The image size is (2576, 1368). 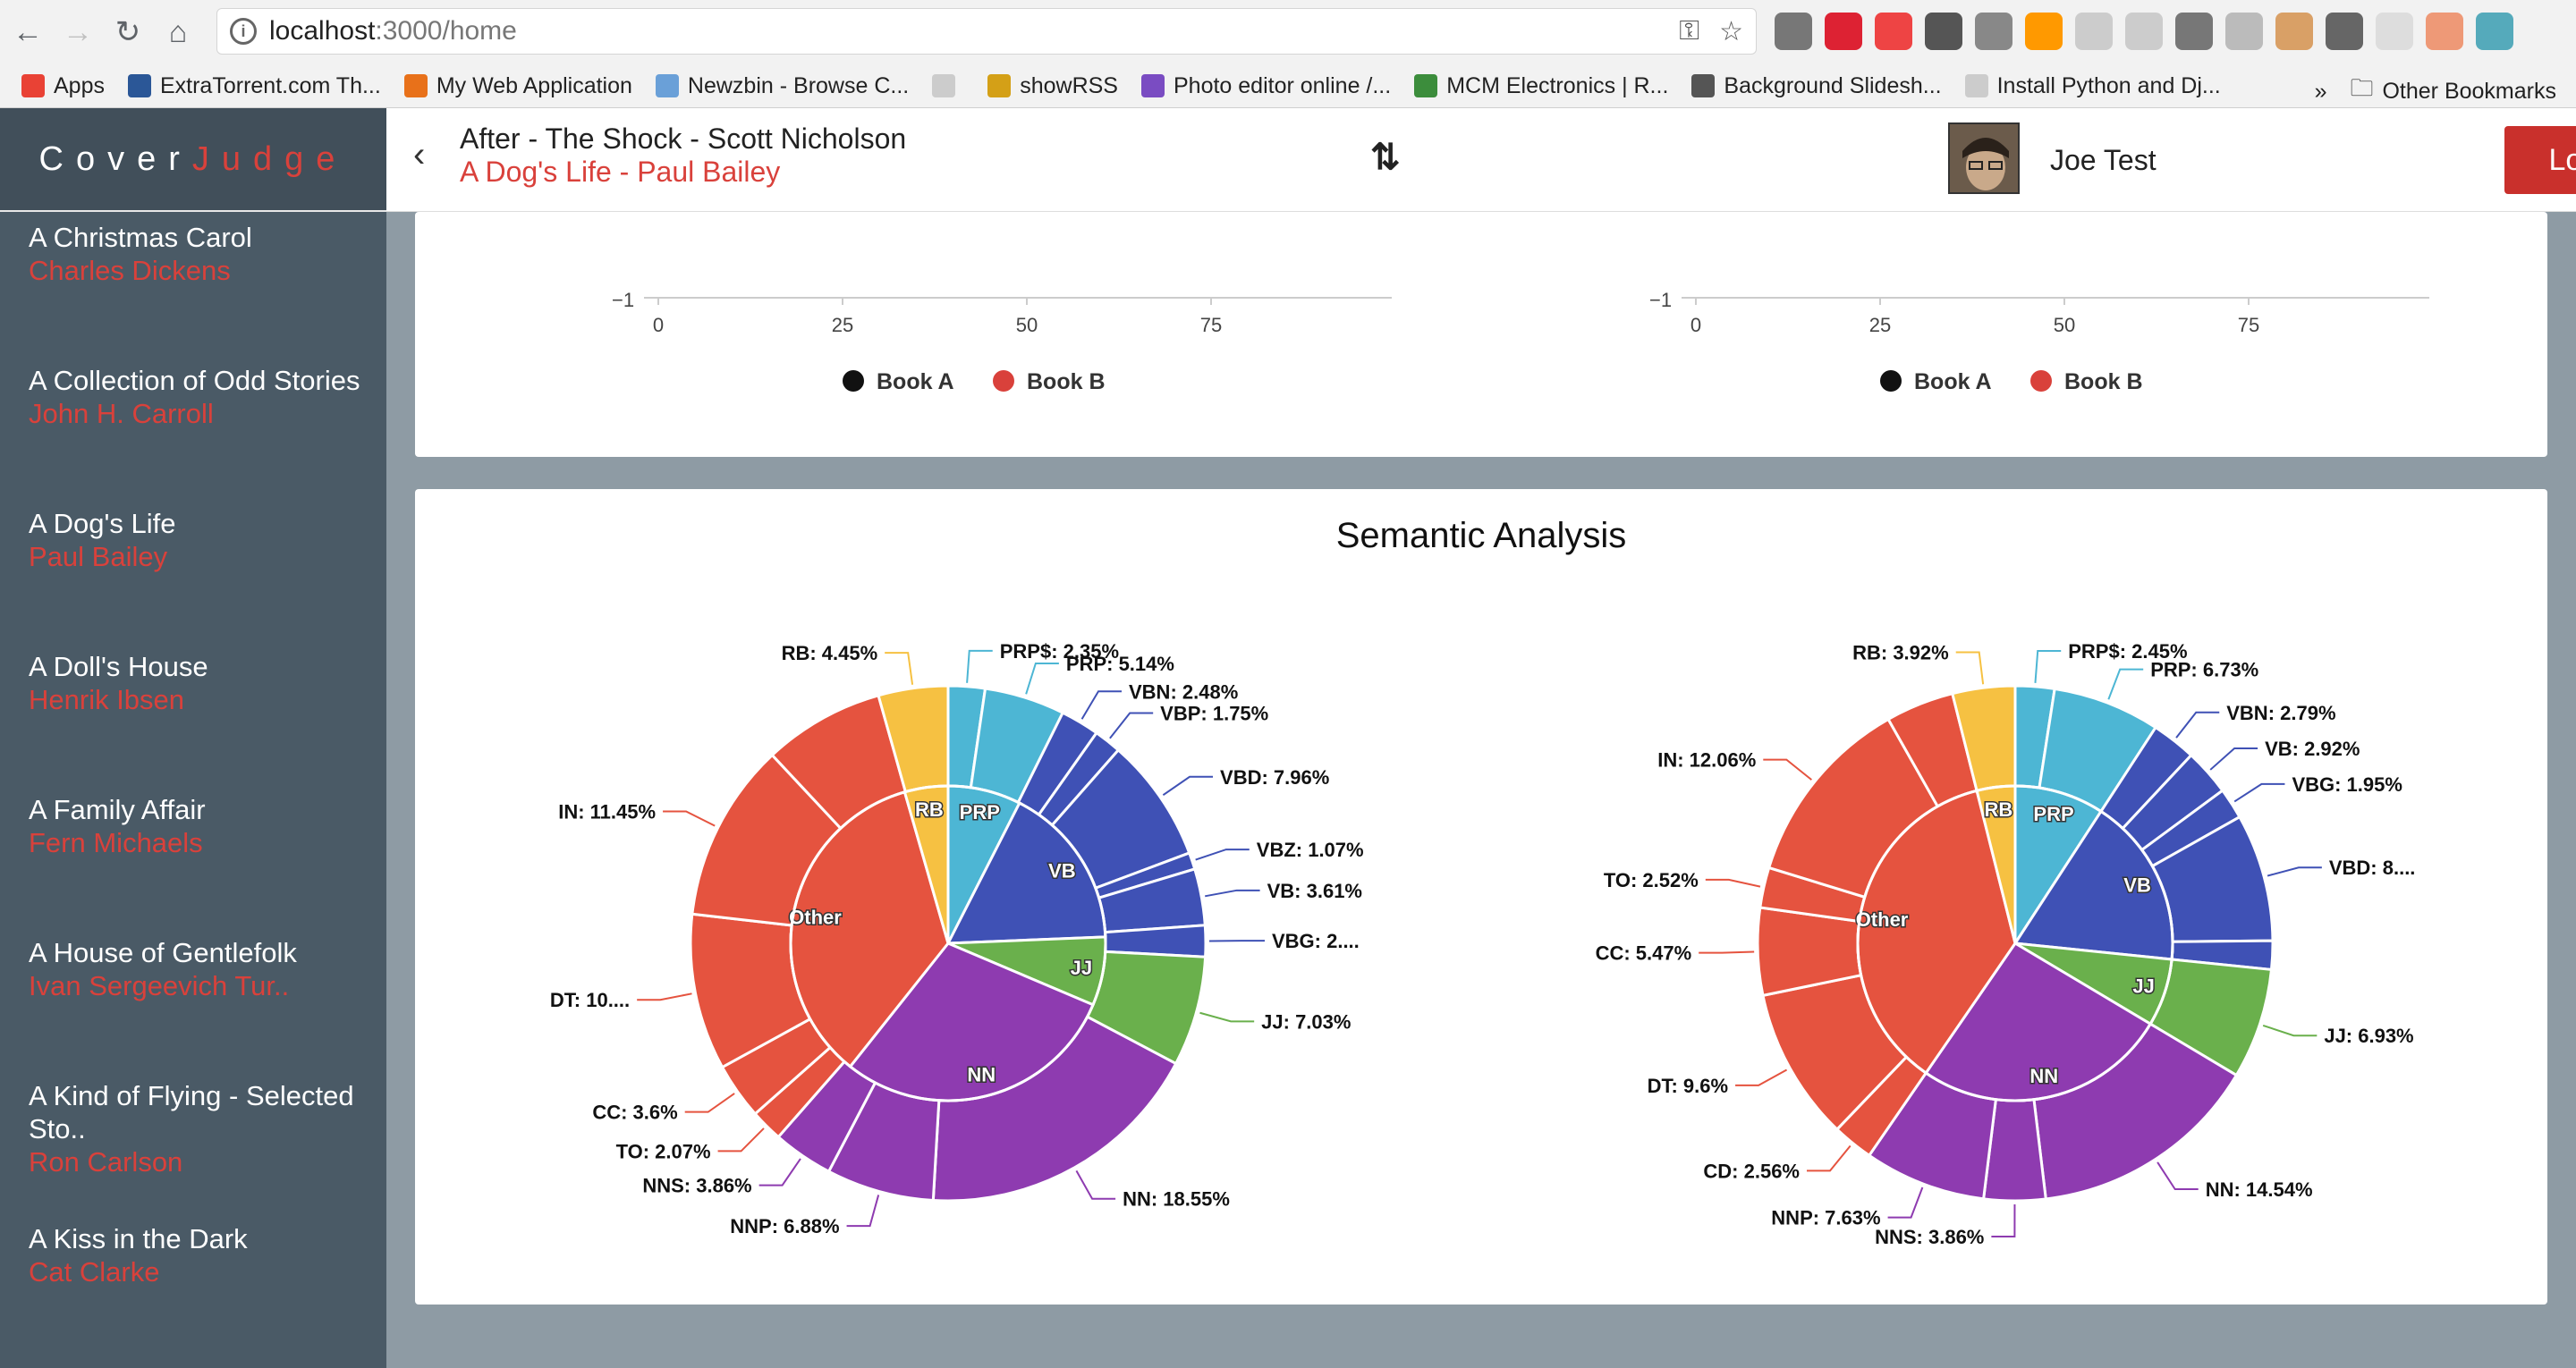 What do you see at coordinates (178, 32) in the screenshot?
I see `home-icon: ⌂` at bounding box center [178, 32].